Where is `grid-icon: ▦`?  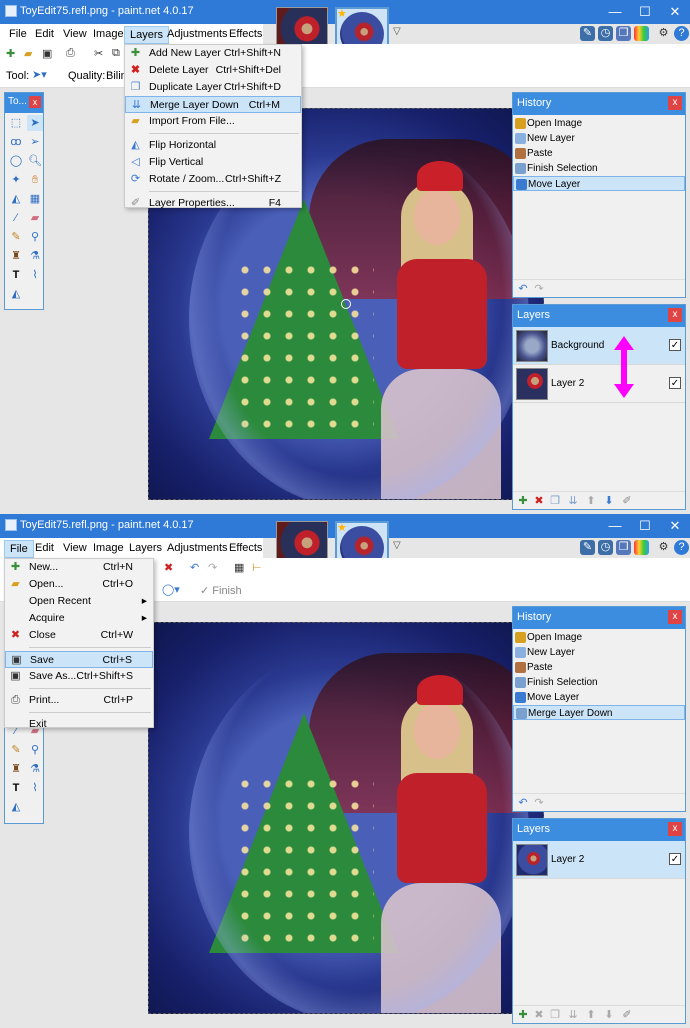
grid-icon: ▦ is located at coordinates (241, 568).